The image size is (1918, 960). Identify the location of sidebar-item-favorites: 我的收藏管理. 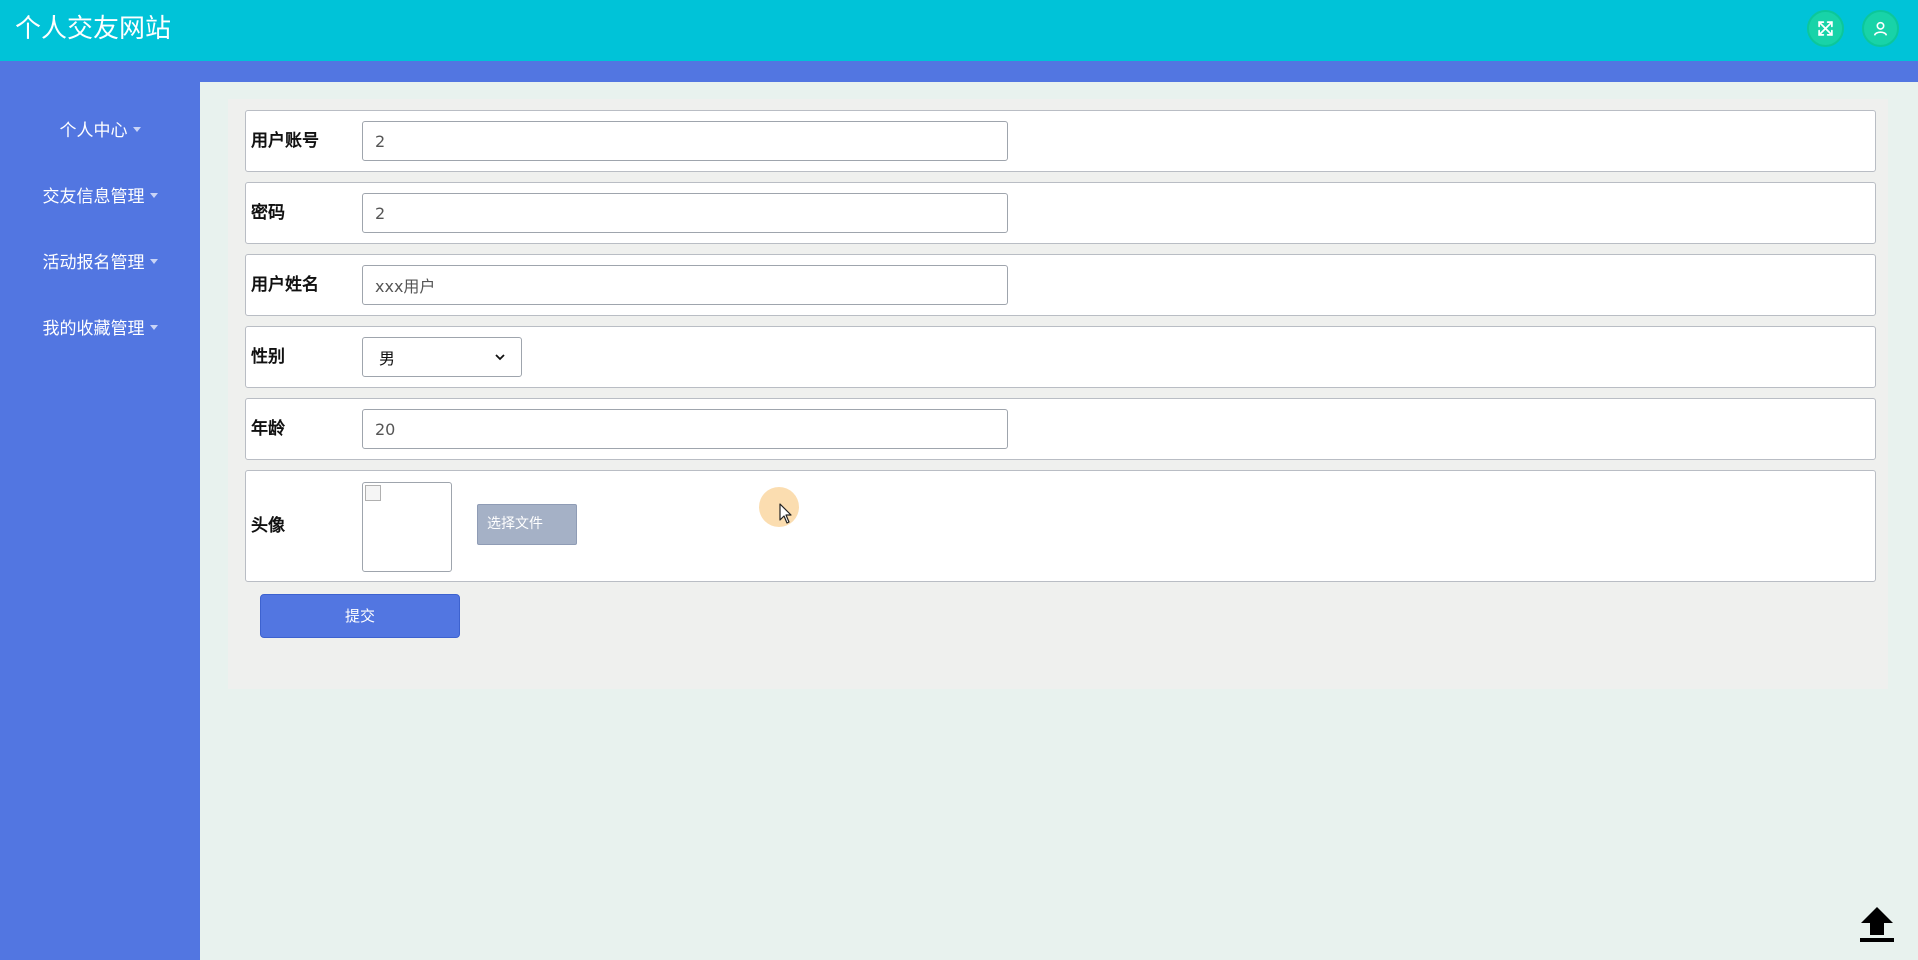
(100, 329).